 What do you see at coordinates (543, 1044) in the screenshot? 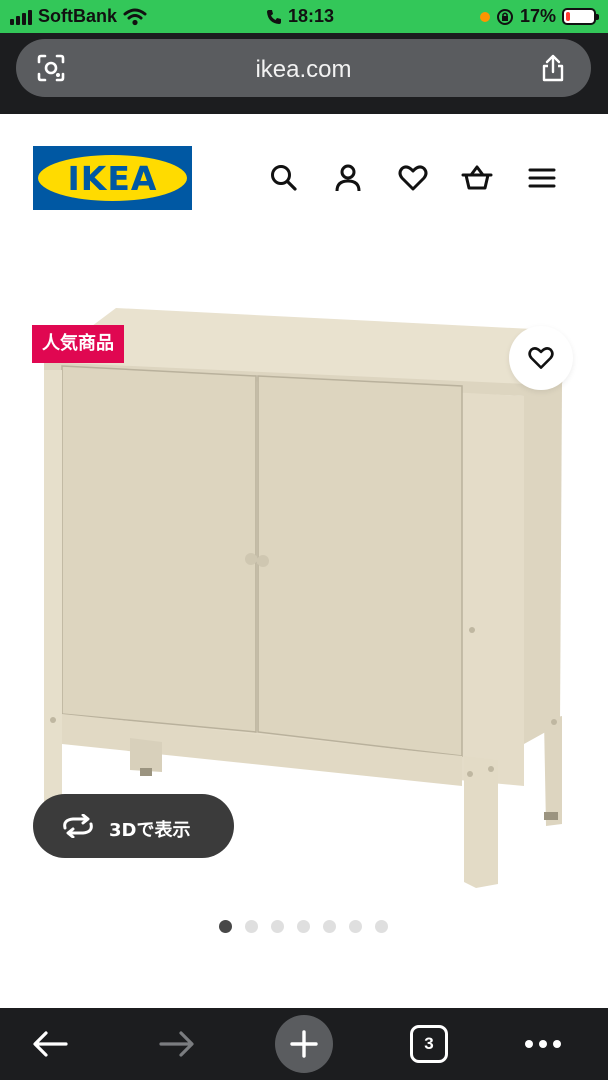
I see `more-options-icon` at bounding box center [543, 1044].